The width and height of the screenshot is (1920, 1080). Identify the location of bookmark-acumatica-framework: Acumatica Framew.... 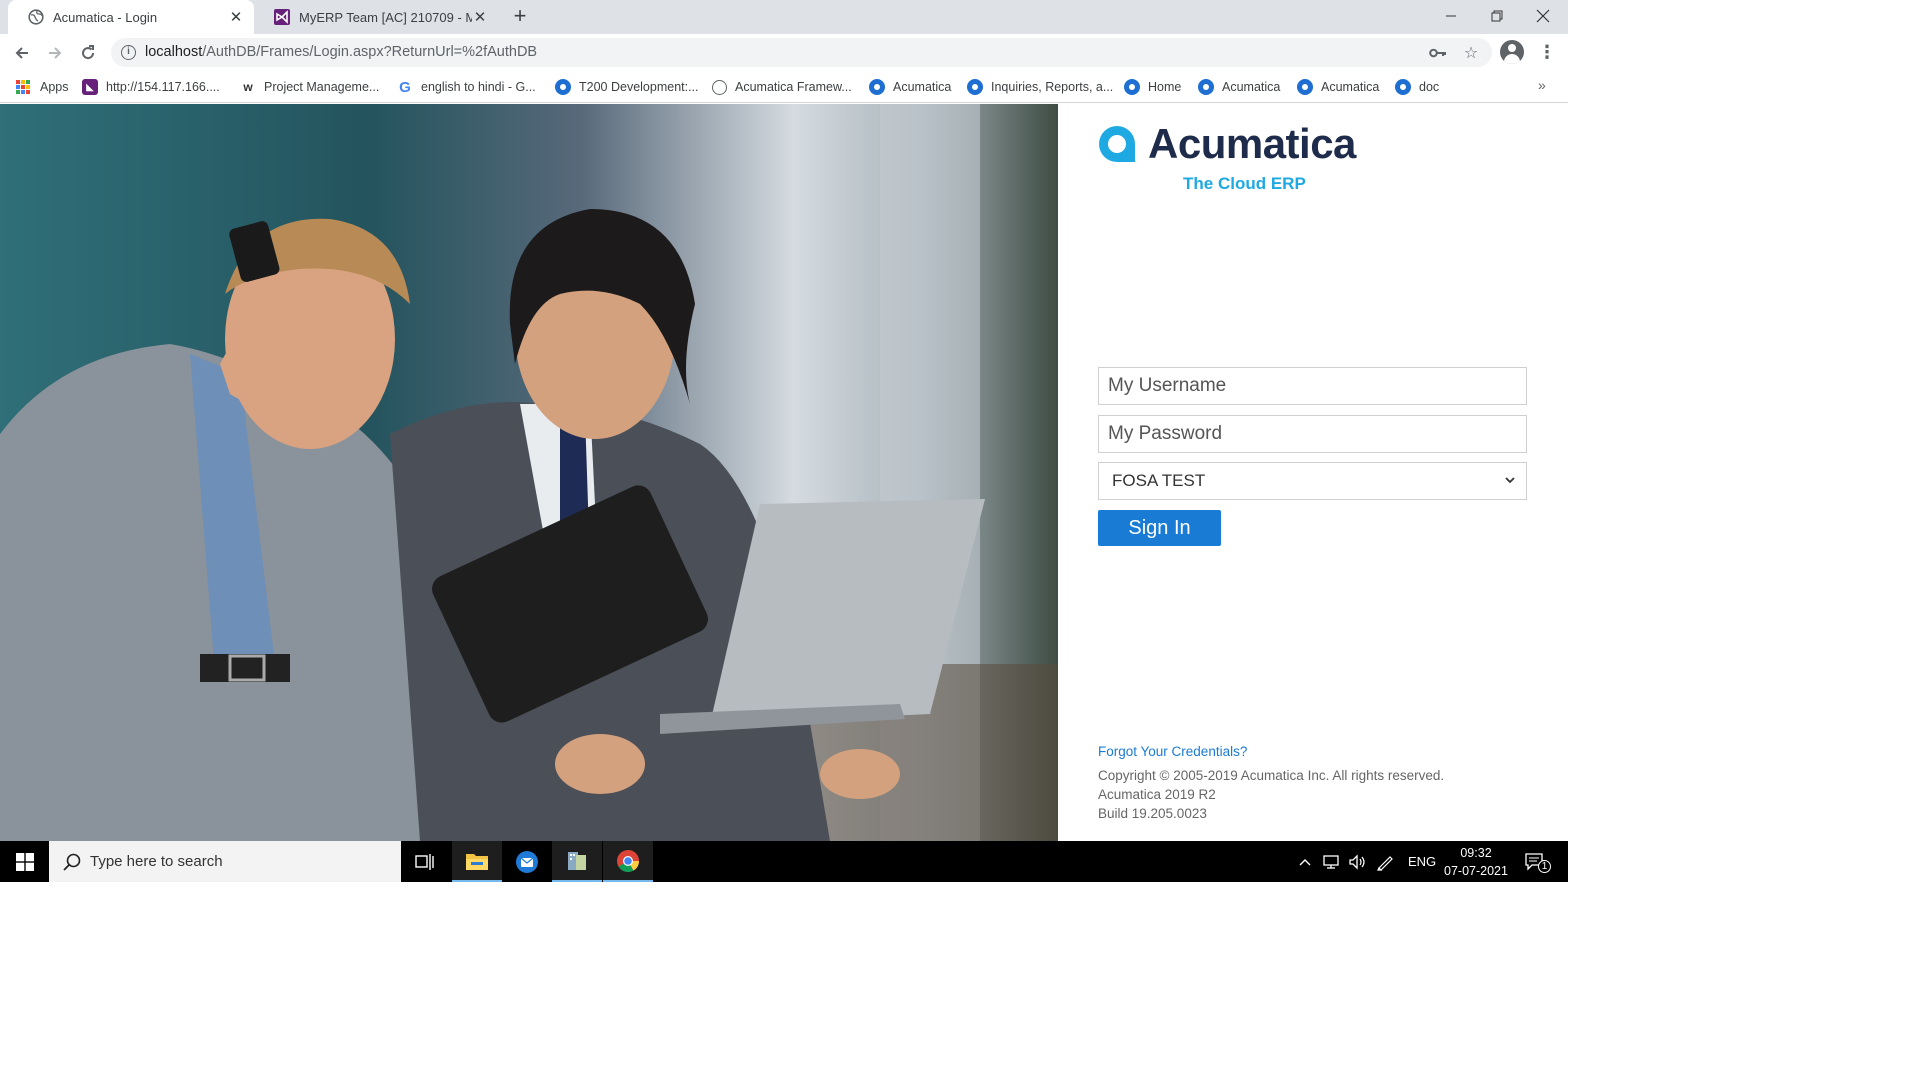
(782, 87).